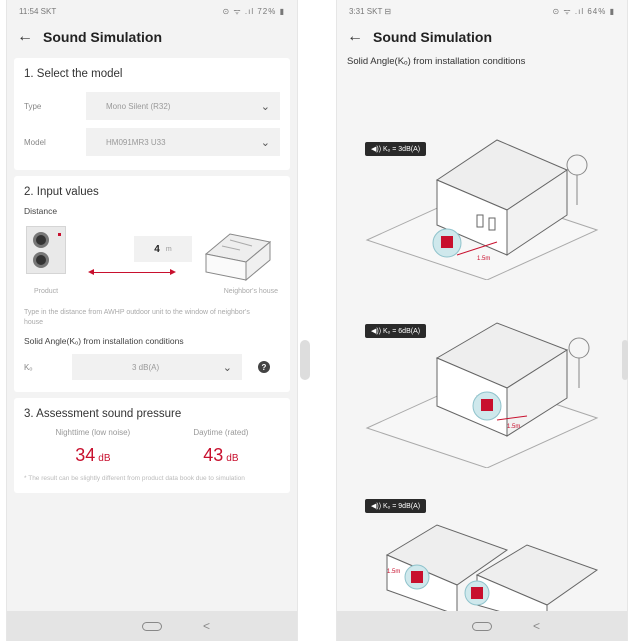  What do you see at coordinates (33, 106) in the screenshot?
I see `type-label: Type` at bounding box center [33, 106].